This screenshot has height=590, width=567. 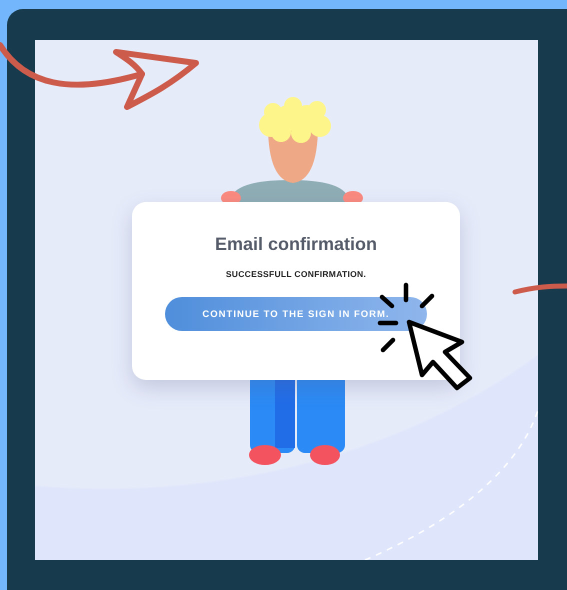 What do you see at coordinates (539, 289) in the screenshot?
I see `curved-line-drawing` at bounding box center [539, 289].